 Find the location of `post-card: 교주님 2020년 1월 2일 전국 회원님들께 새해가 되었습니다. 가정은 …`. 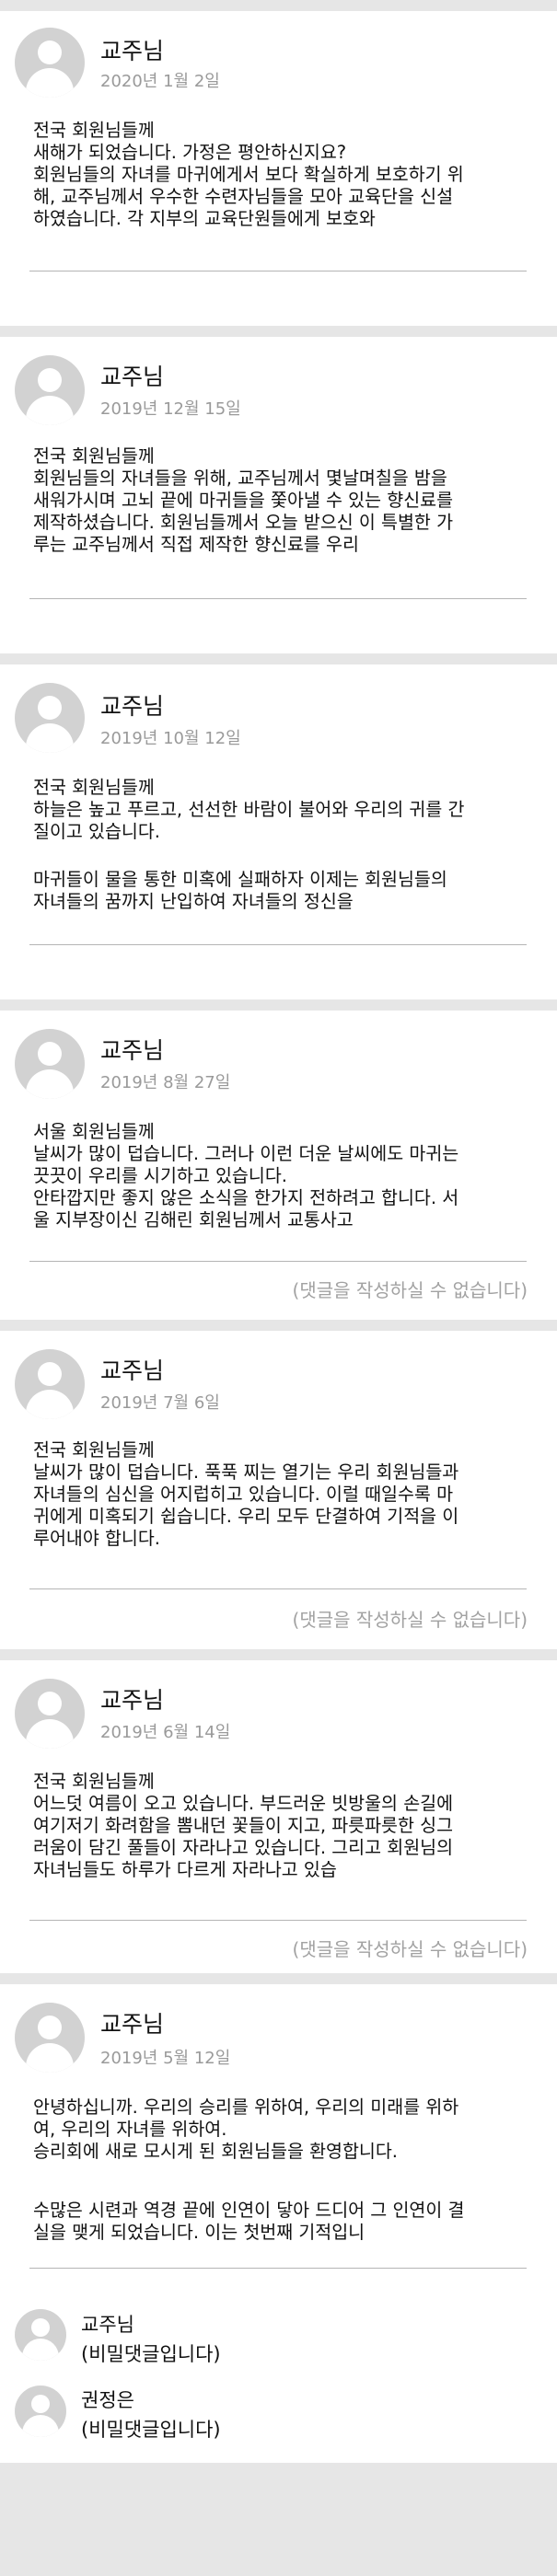

post-card: 교주님 2020년 1월 2일 전국 회원님들께 새해가 되었습니다. 가정은 … is located at coordinates (278, 169).